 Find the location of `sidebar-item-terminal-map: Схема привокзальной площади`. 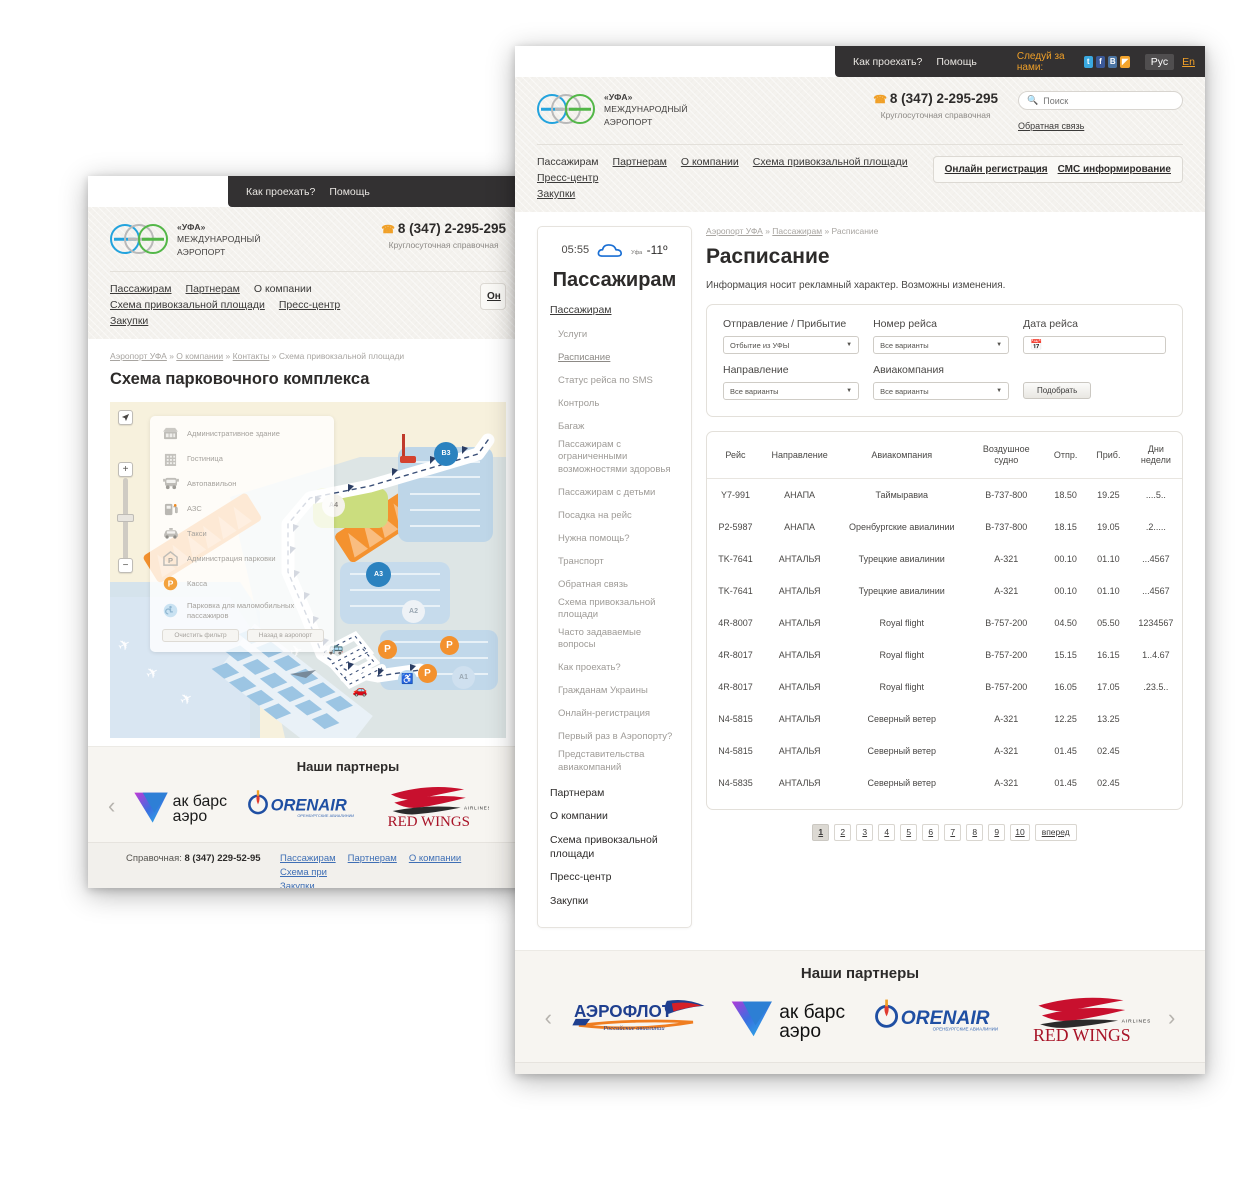

sidebar-item-terminal-map: Схема привокзальной площади is located at coordinates (614, 847).